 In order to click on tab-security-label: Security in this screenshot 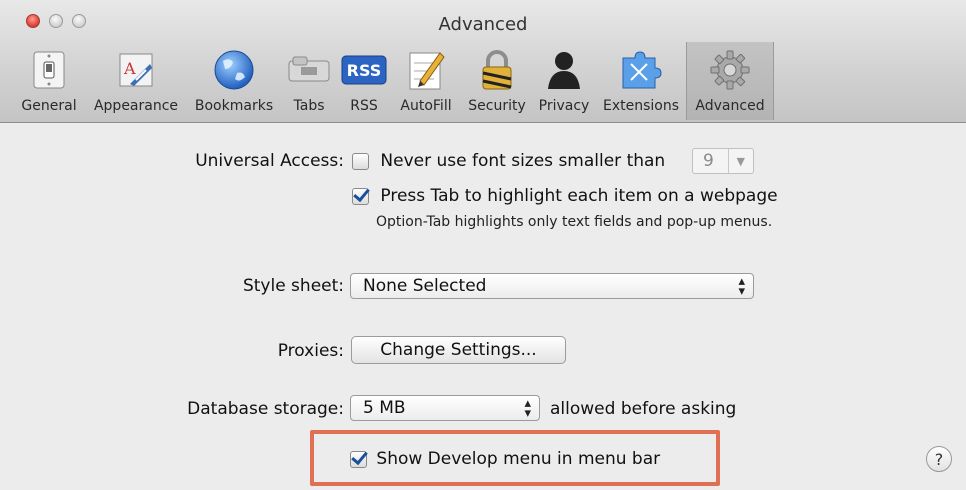, I will do `click(497, 106)`.